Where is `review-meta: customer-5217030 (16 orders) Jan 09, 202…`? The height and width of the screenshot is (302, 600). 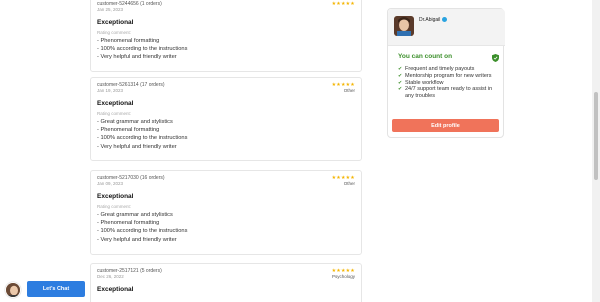 review-meta: customer-5217030 (16 orders) Jan 09, 202… is located at coordinates (226, 181).